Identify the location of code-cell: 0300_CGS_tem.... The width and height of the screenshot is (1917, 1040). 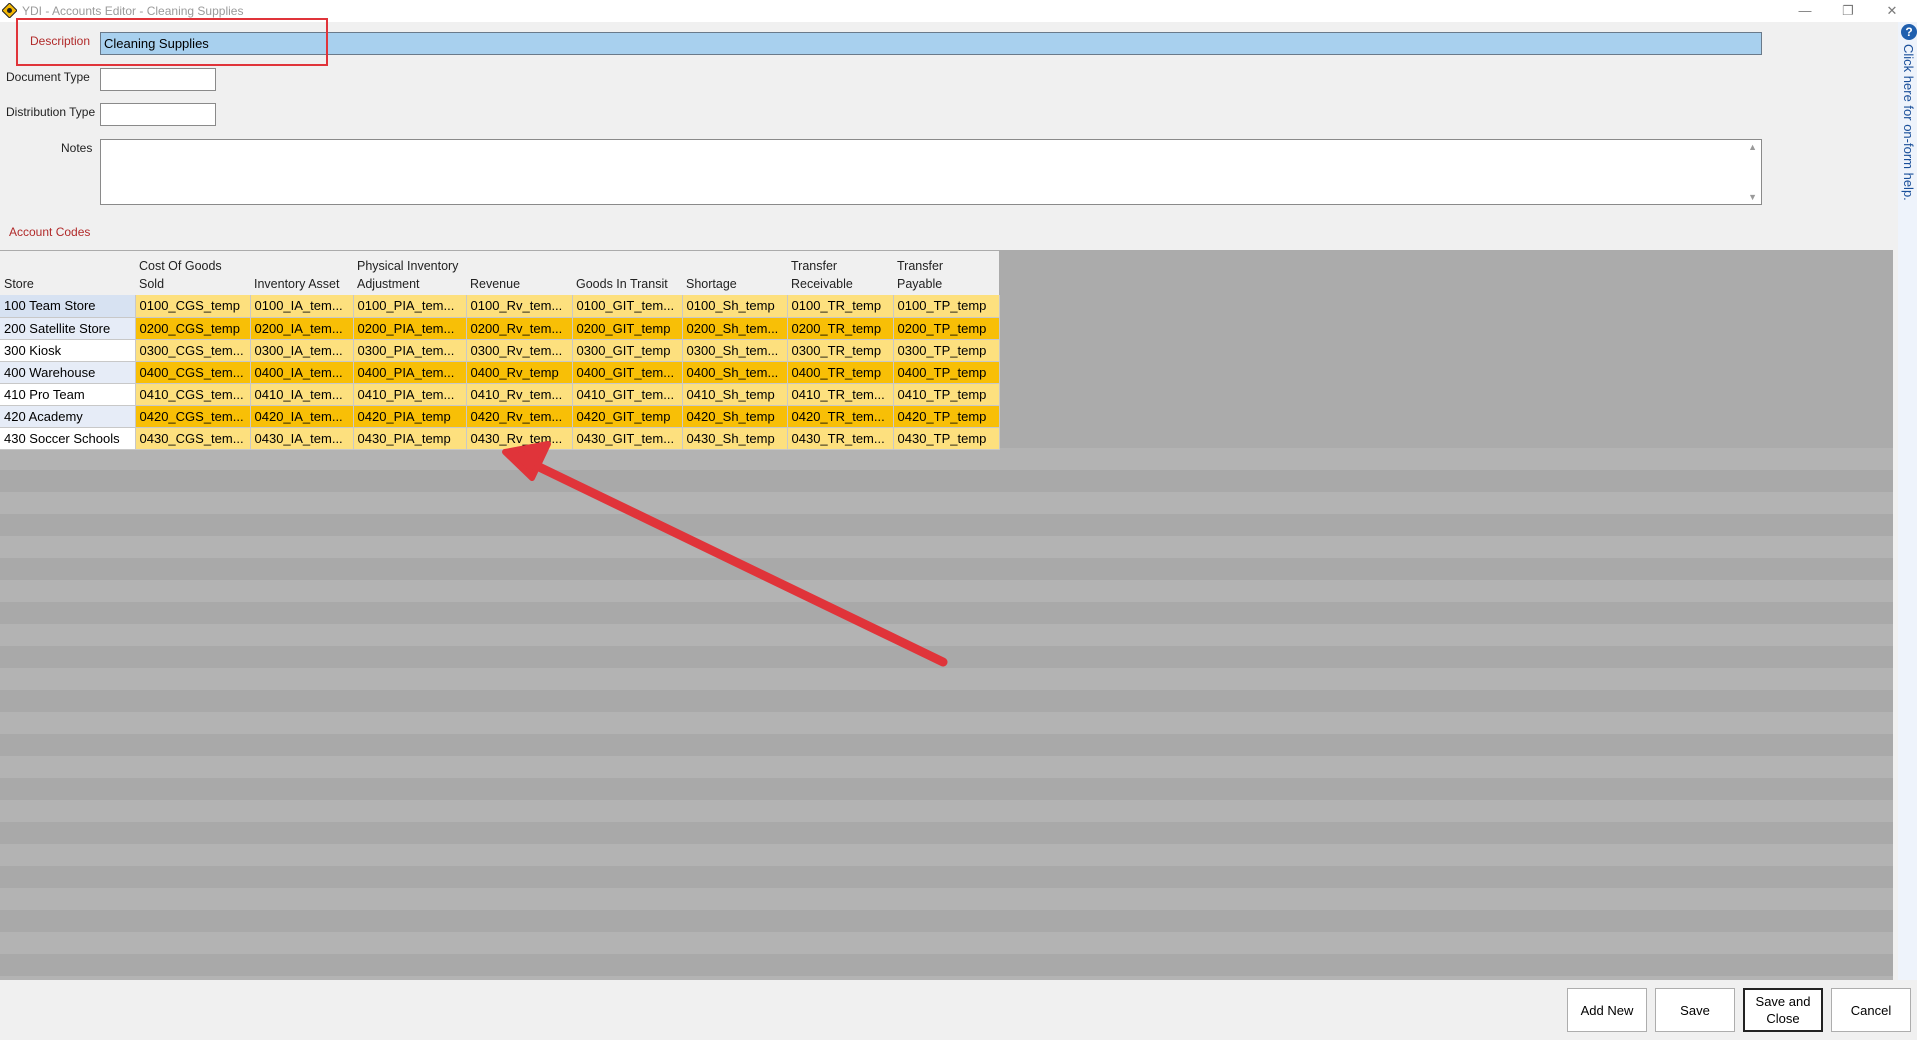
(193, 350).